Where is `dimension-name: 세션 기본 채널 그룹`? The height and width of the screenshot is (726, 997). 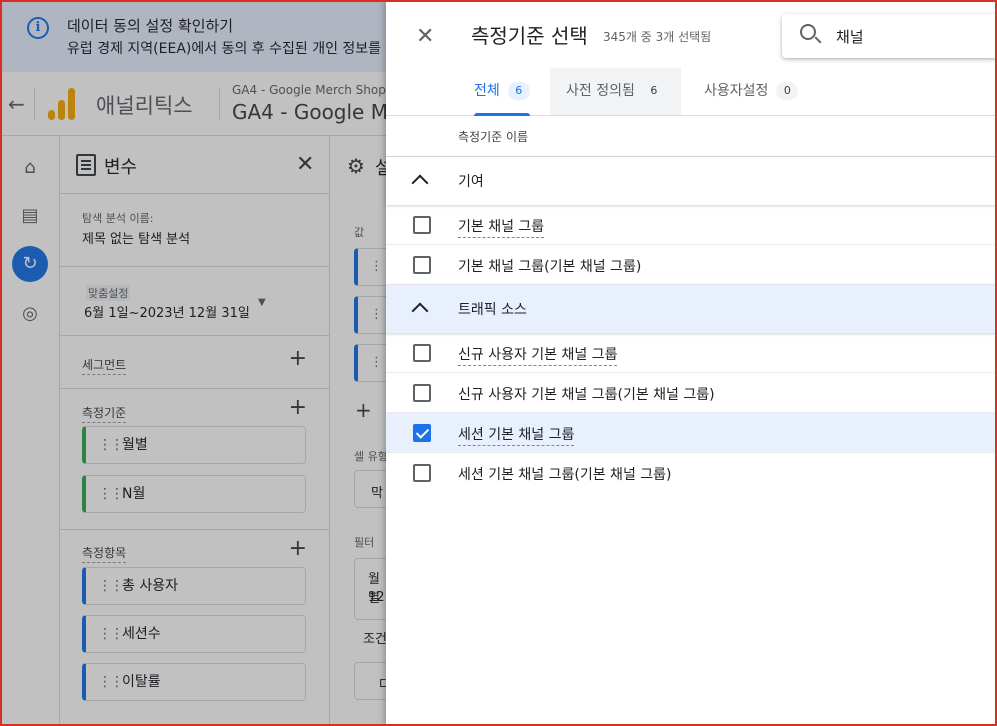
dimension-name: 세션 기본 채널 그룹 is located at coordinates (516, 435).